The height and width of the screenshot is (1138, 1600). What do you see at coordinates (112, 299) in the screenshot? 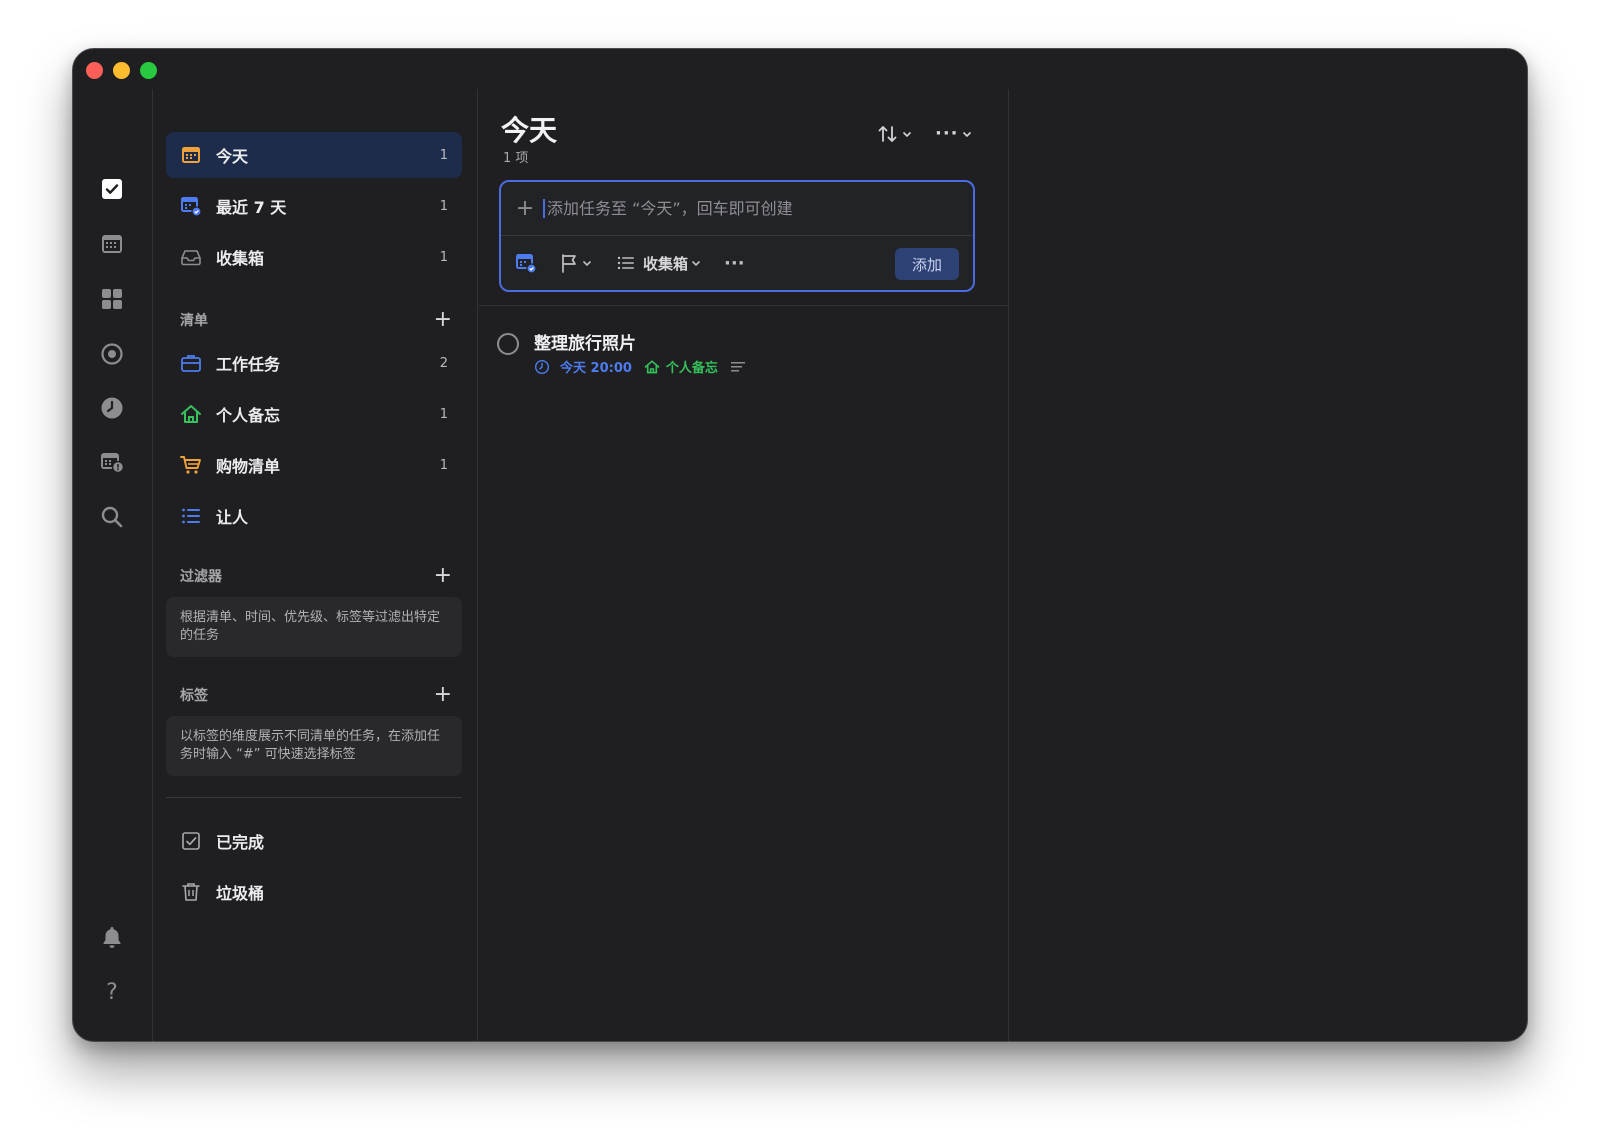
I see `grid-icon` at bounding box center [112, 299].